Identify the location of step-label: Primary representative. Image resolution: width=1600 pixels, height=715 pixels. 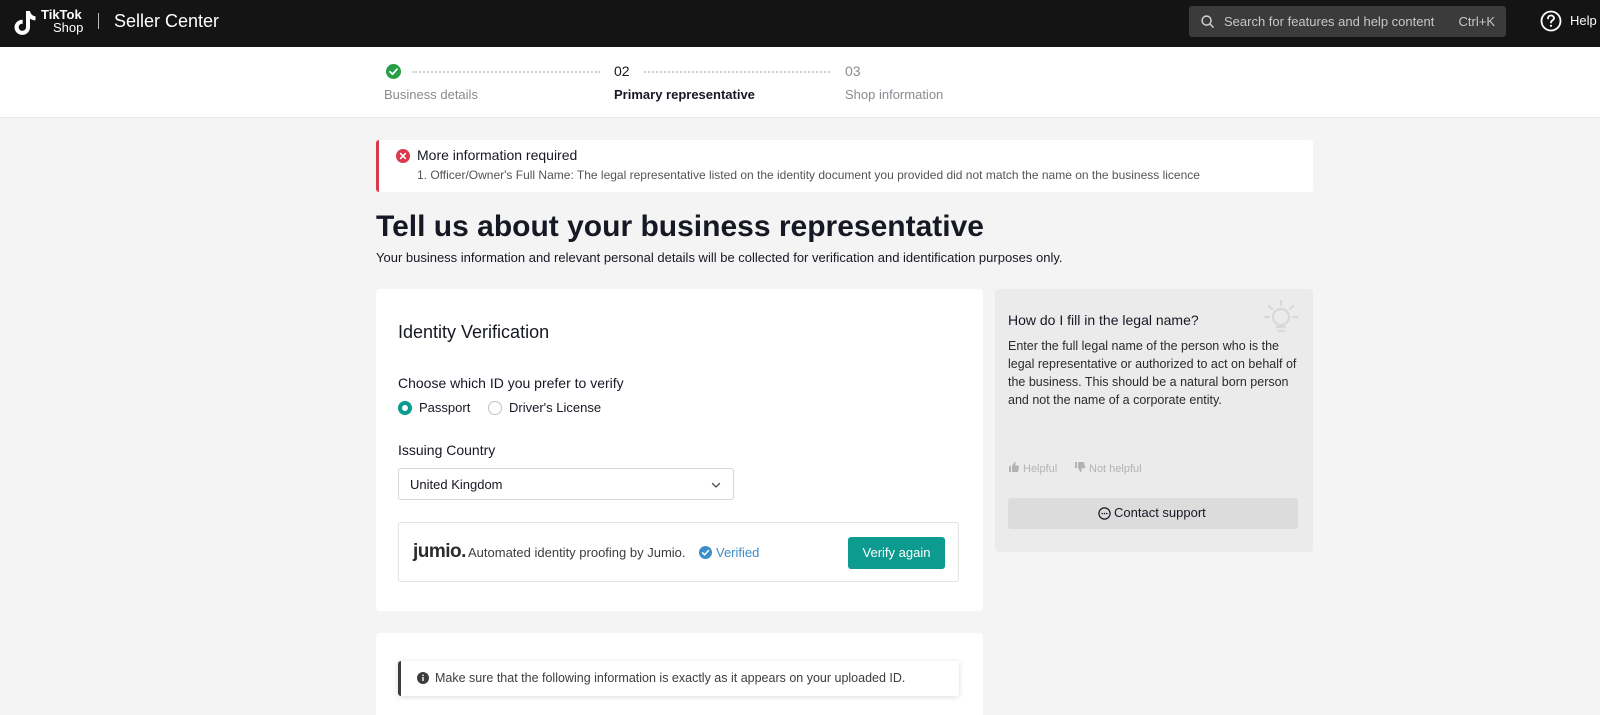
(684, 94).